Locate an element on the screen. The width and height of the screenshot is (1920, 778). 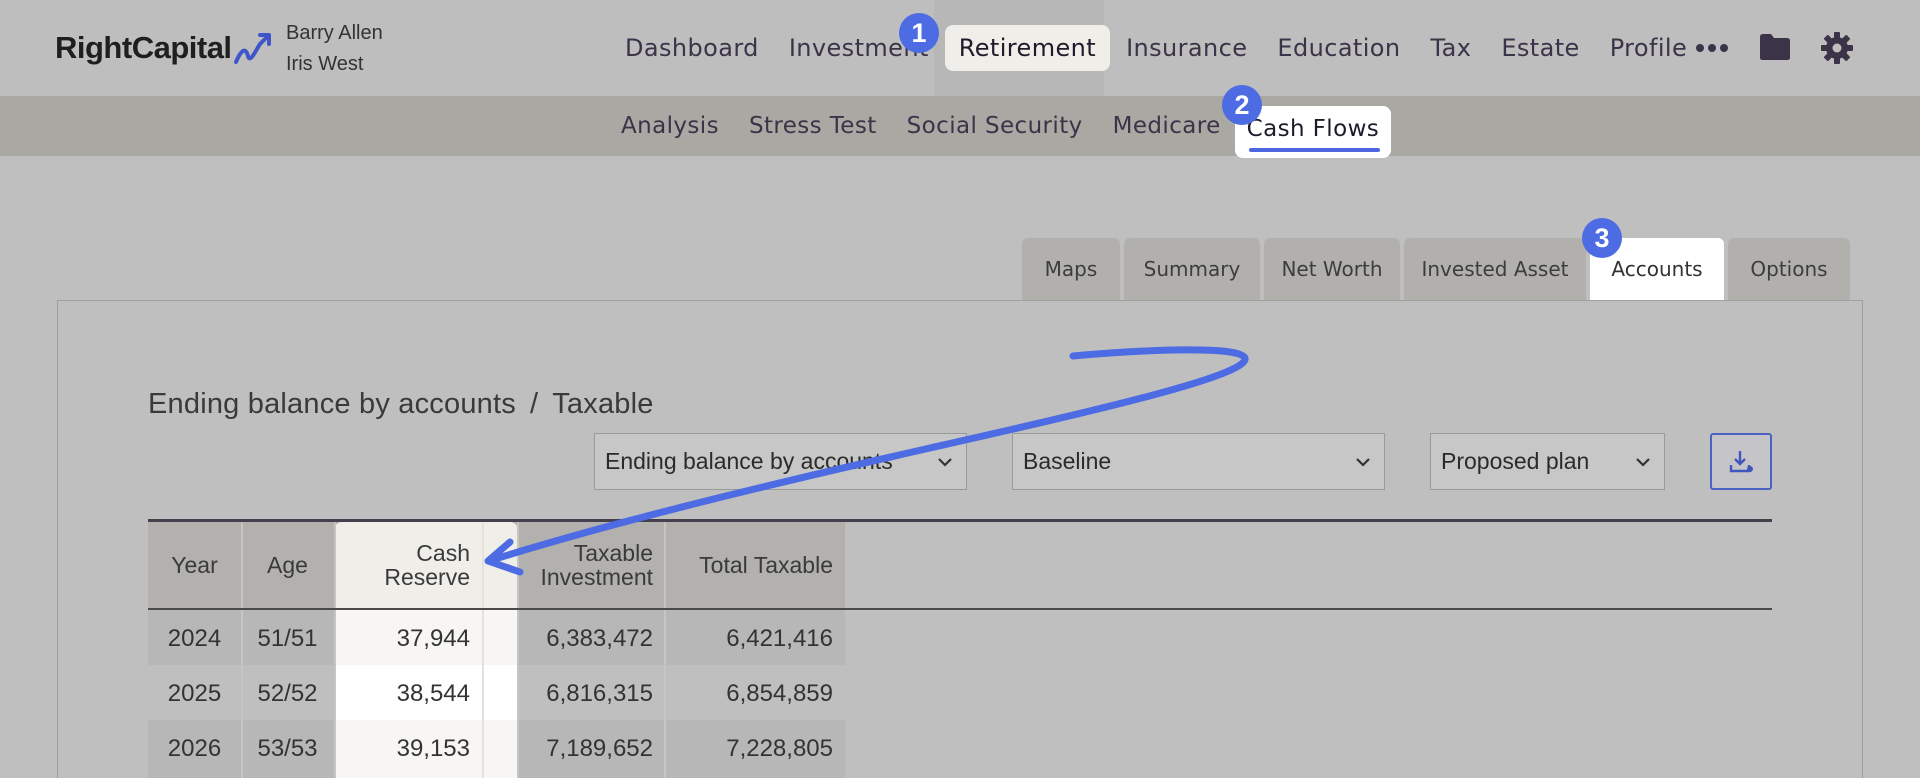
header-cash-reserve-line1: Cash is located at coordinates (443, 553).